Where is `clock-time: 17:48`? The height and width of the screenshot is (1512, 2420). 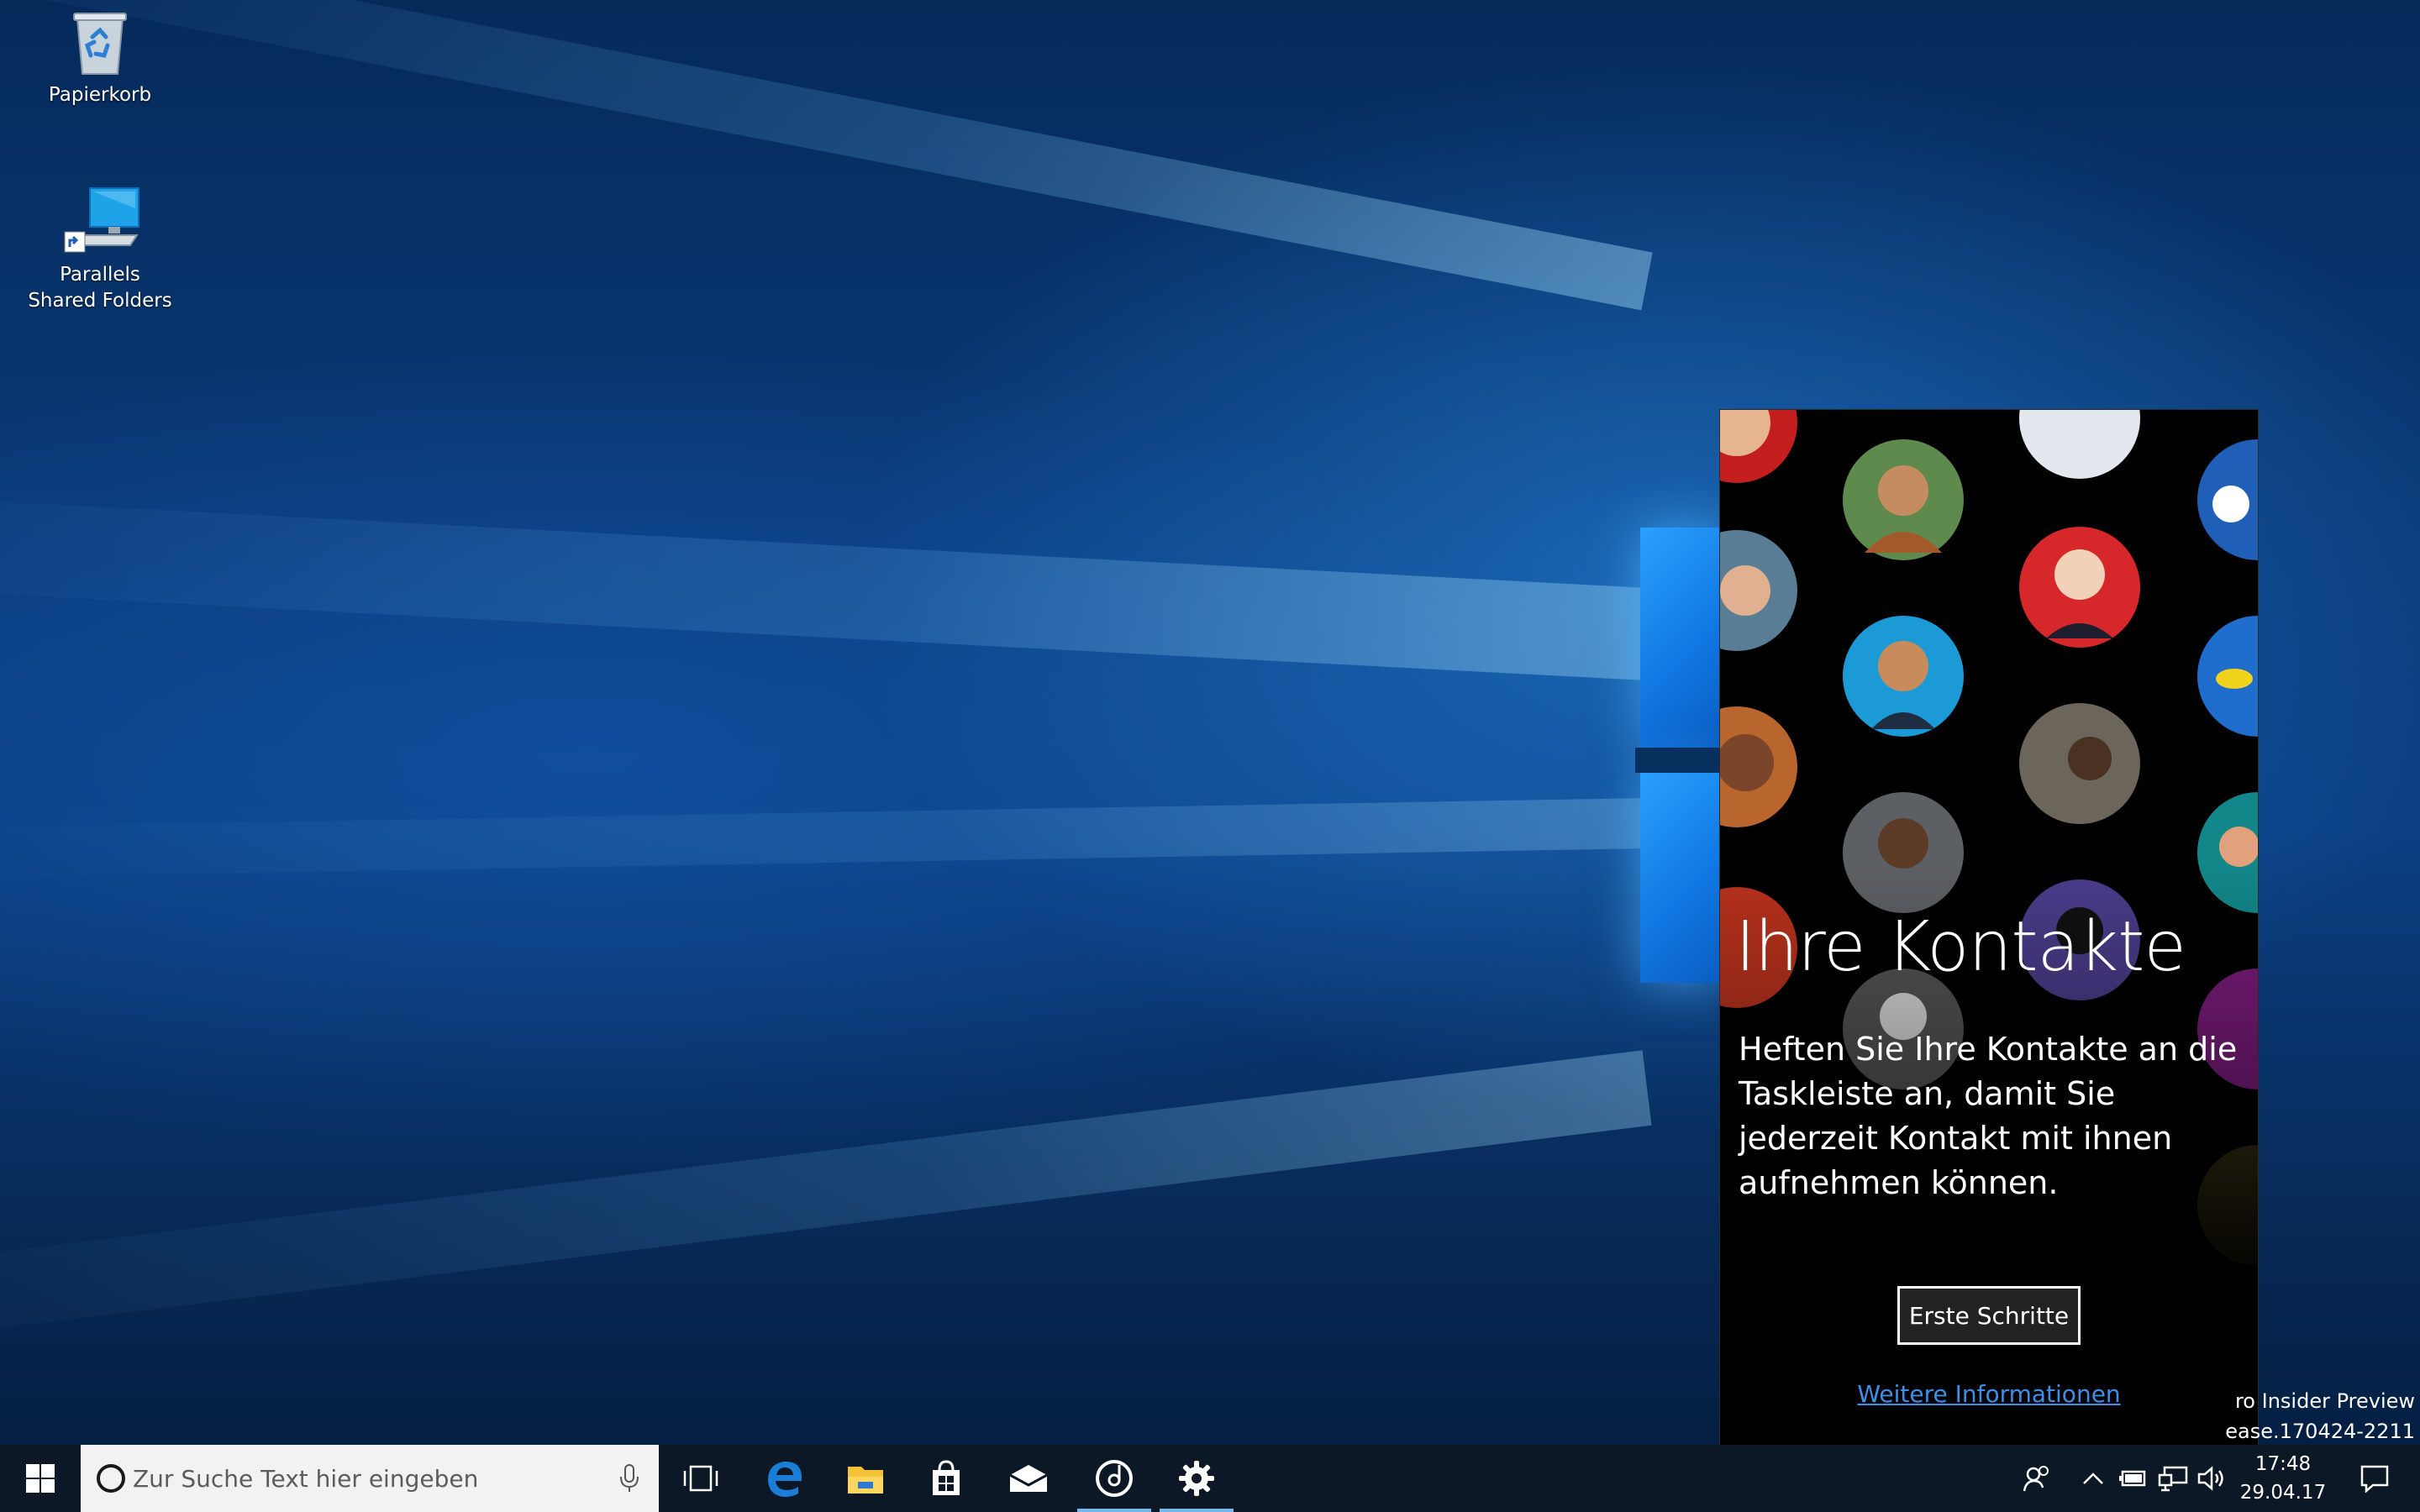 clock-time: 17:48 is located at coordinates (2283, 1464).